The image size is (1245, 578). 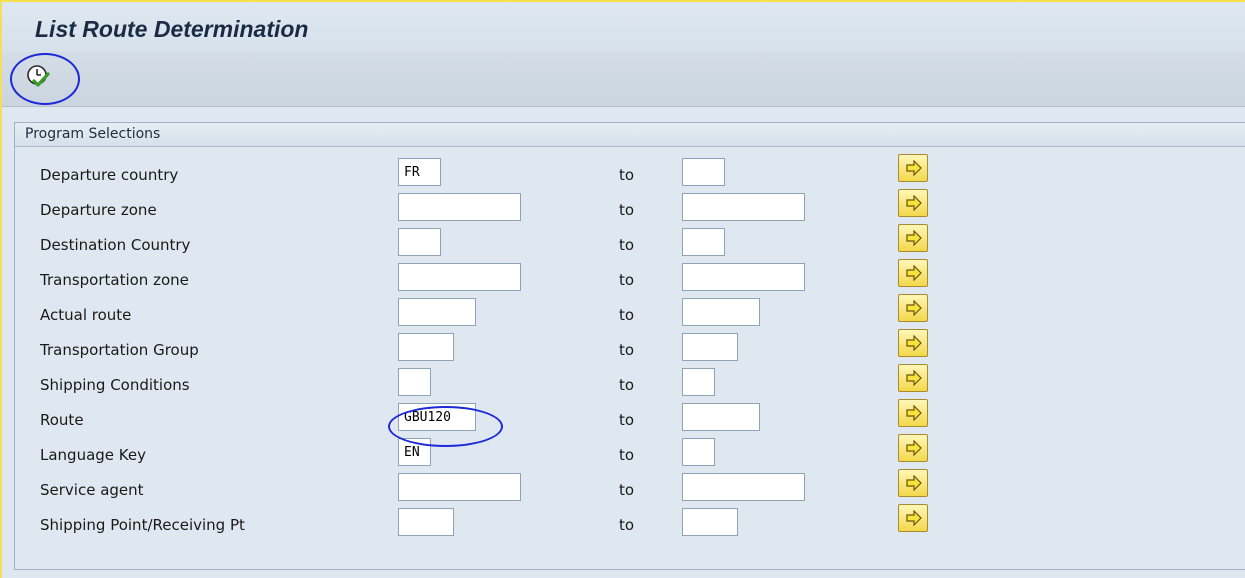 I want to click on departure-zone-high-input, so click(x=743, y=207).